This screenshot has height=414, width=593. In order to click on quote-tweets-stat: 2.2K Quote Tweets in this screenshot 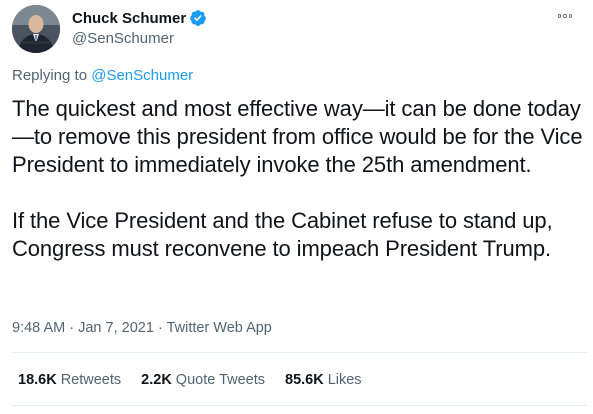, I will do `click(203, 380)`.